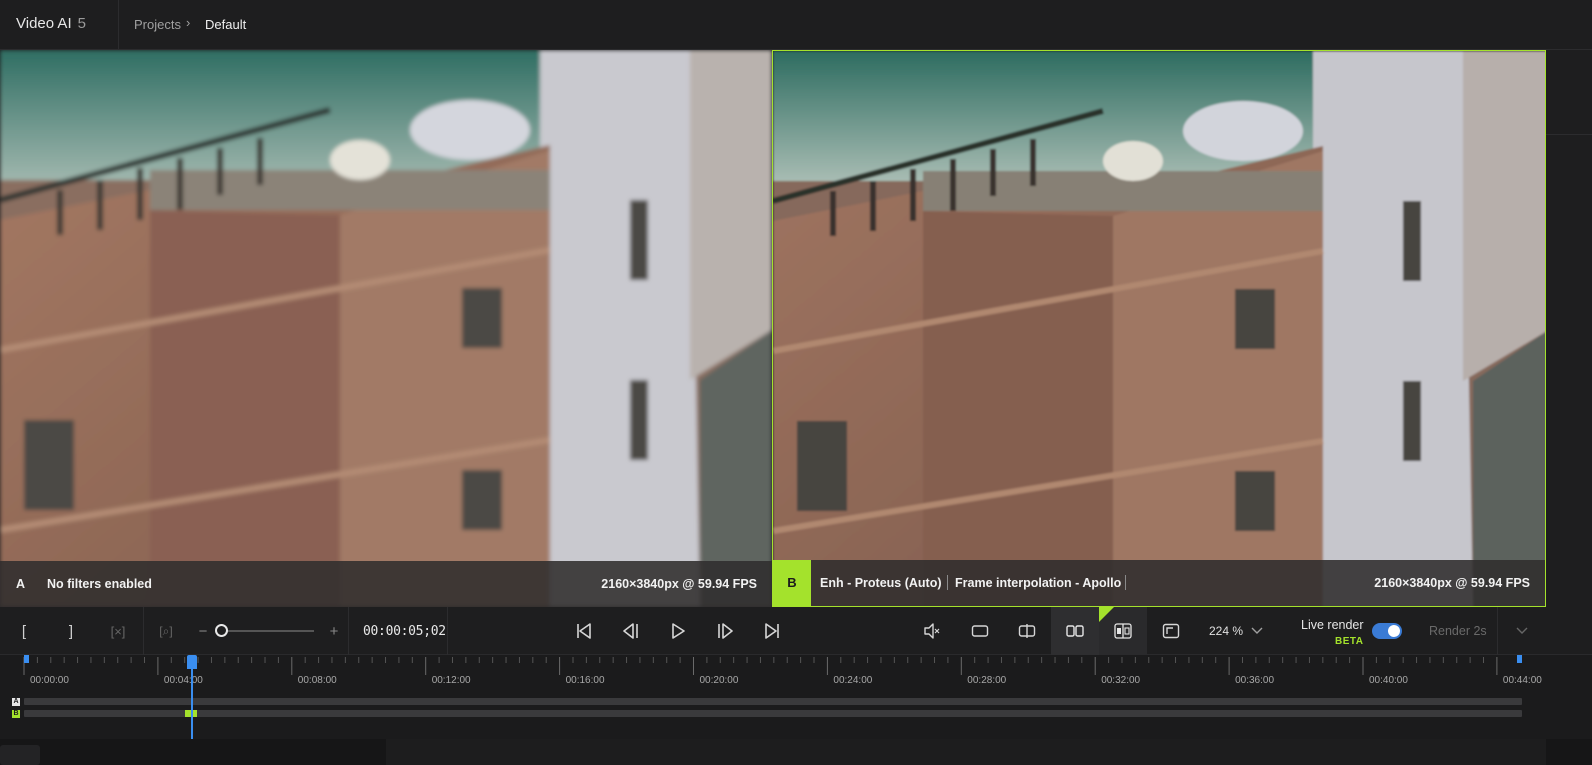  I want to click on viewer-letter-a: A, so click(21, 584).